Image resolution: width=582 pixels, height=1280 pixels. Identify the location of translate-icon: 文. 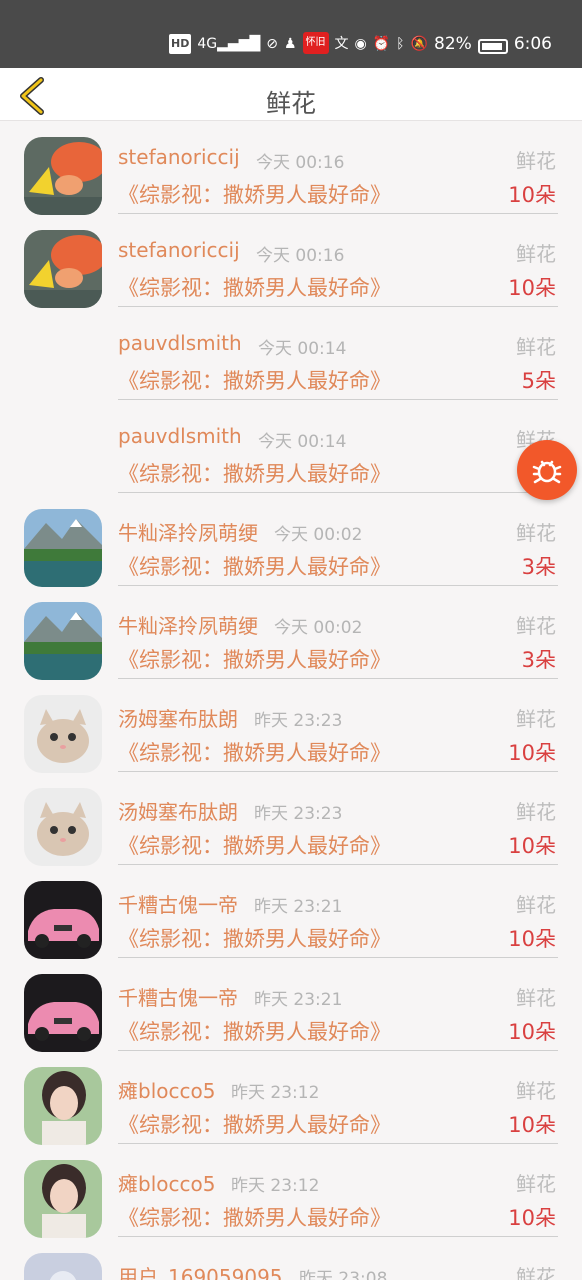
(341, 44).